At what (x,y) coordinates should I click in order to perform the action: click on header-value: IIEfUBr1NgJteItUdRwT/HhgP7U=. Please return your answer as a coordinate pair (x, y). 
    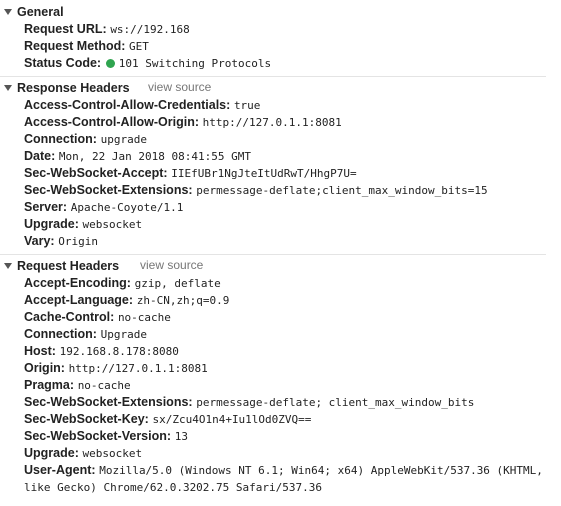
    Looking at the image, I should click on (264, 173).